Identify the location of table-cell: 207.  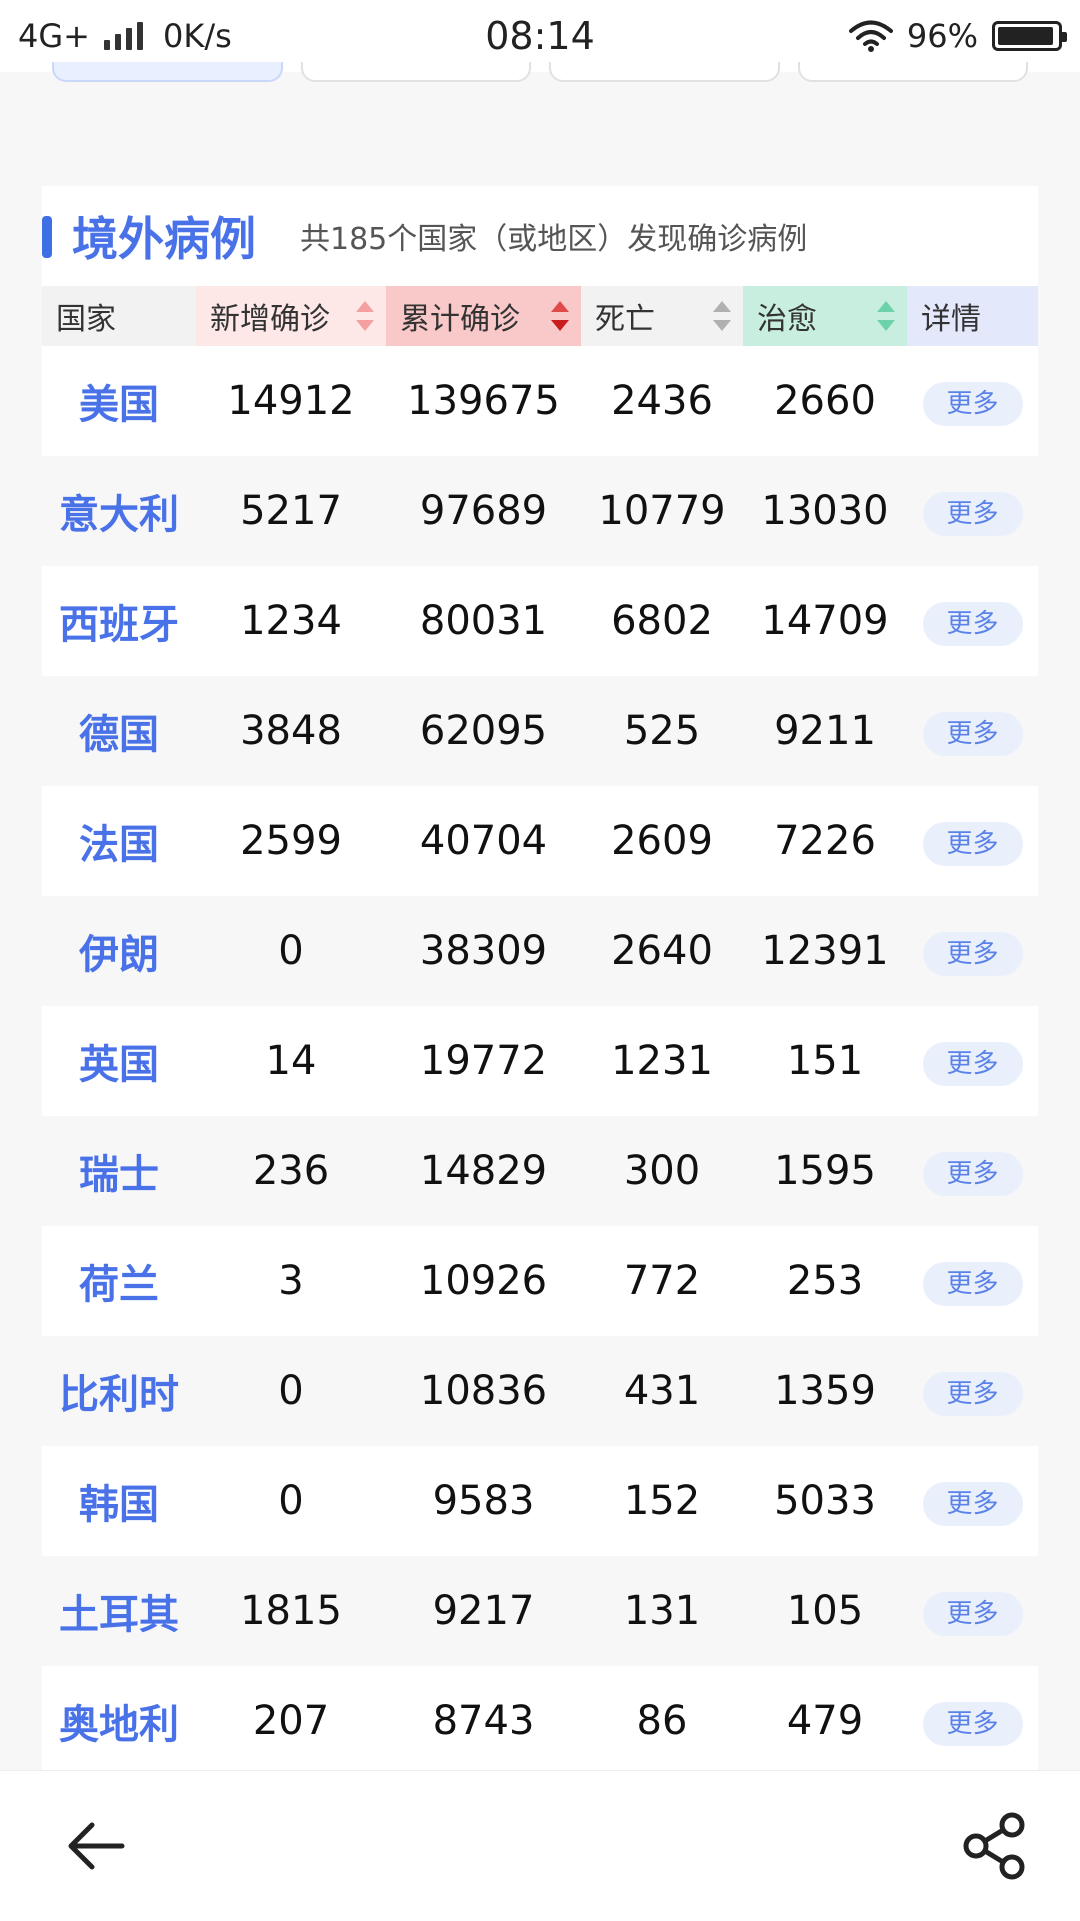
(291, 1721).